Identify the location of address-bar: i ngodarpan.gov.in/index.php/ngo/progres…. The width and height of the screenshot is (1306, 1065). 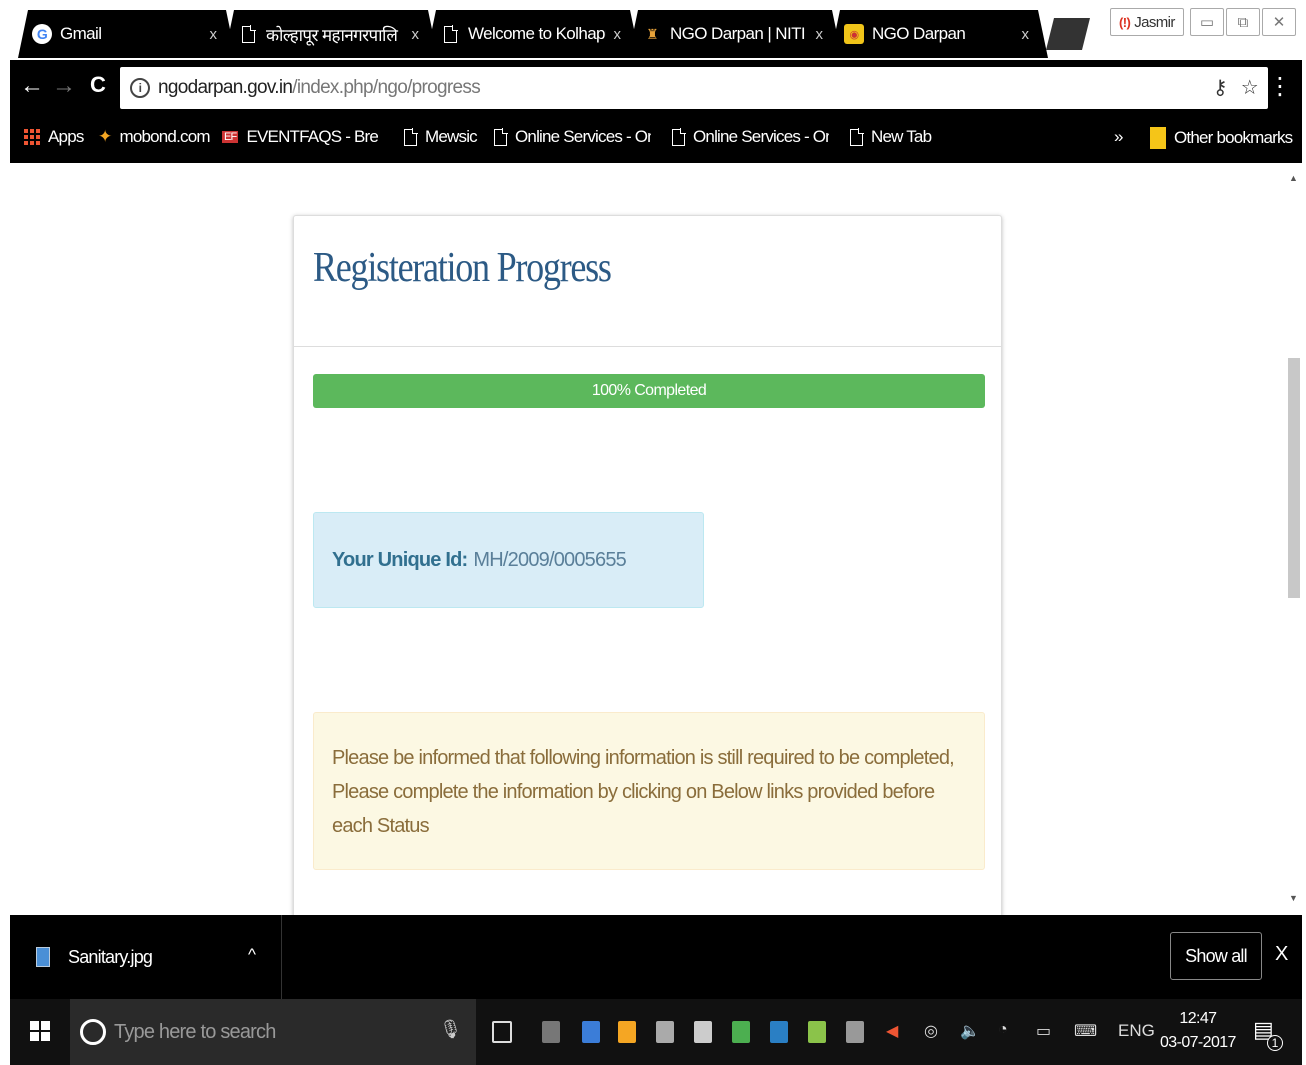
(694, 88).